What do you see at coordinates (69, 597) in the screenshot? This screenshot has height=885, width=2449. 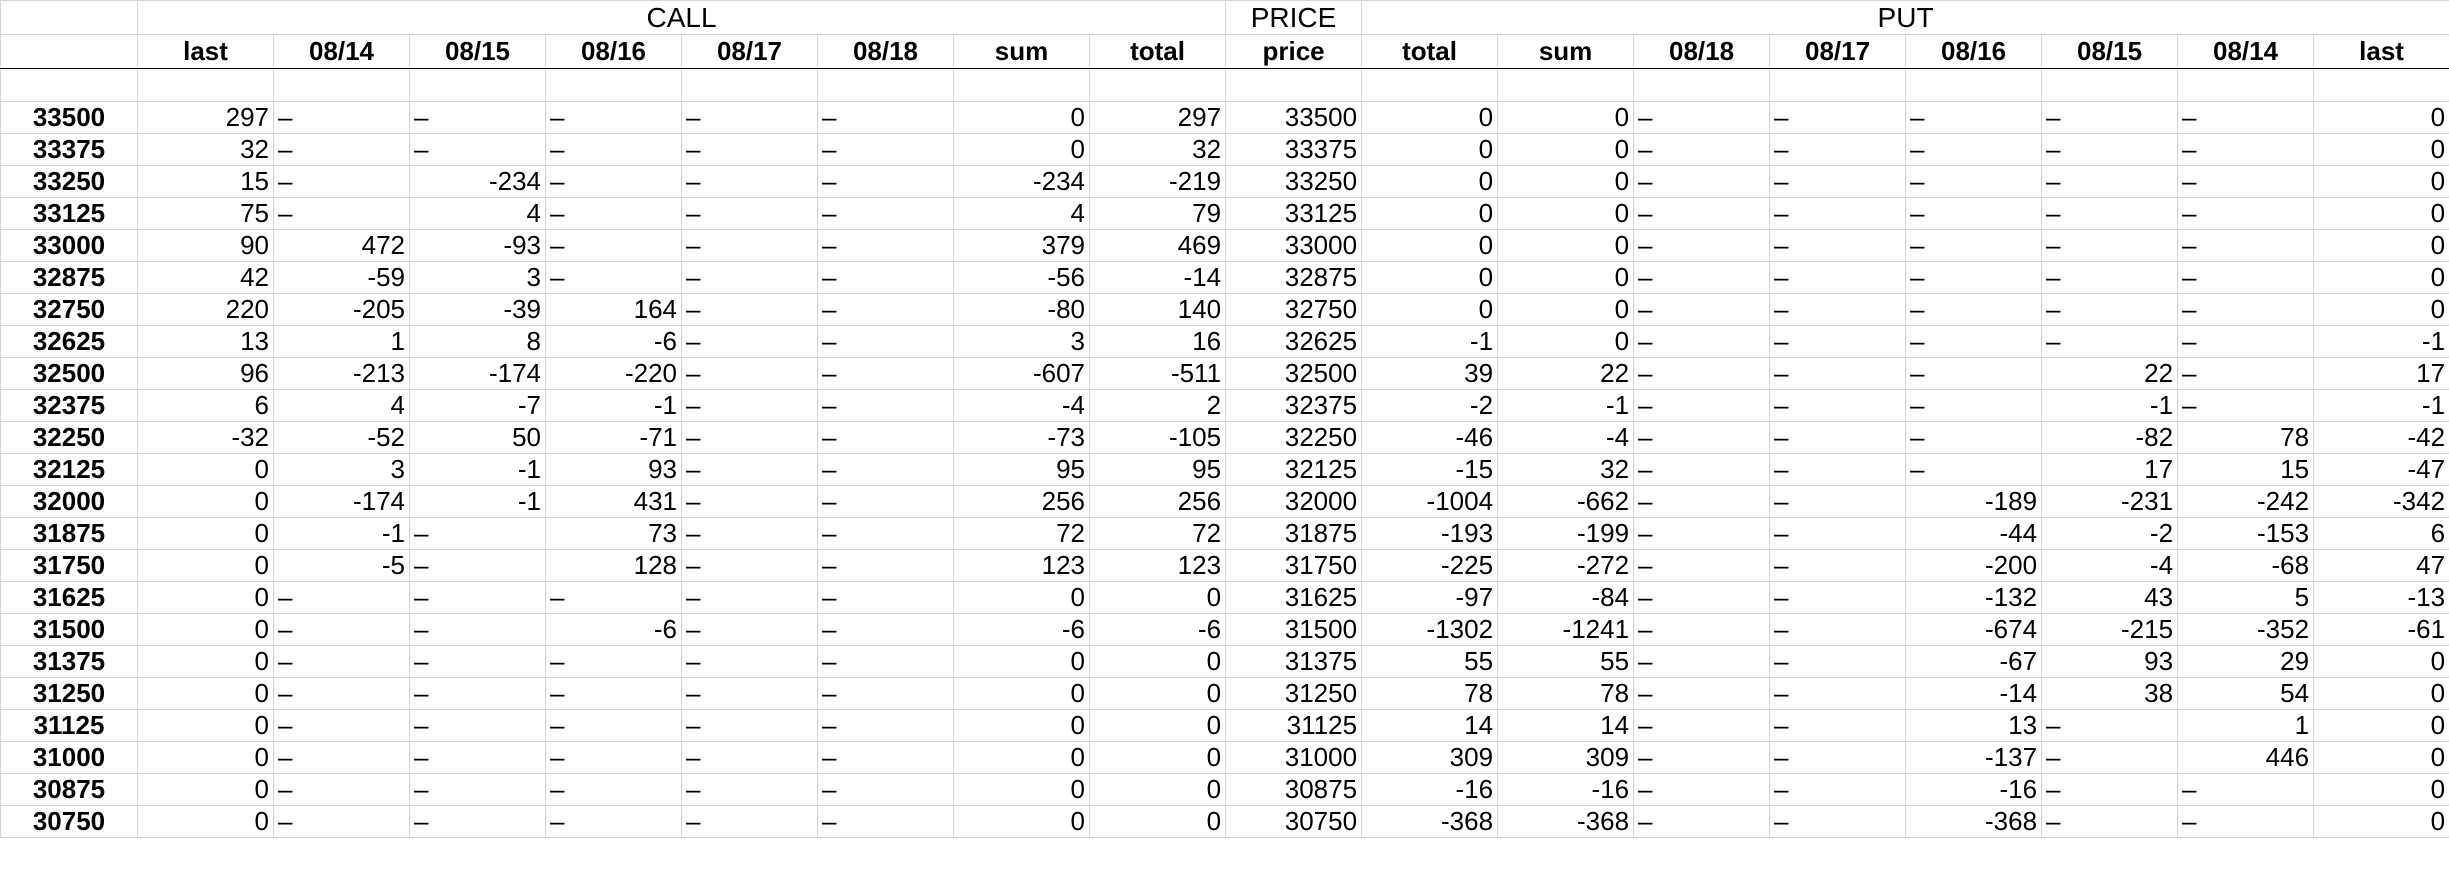 I see `row-header-strike: 31625` at bounding box center [69, 597].